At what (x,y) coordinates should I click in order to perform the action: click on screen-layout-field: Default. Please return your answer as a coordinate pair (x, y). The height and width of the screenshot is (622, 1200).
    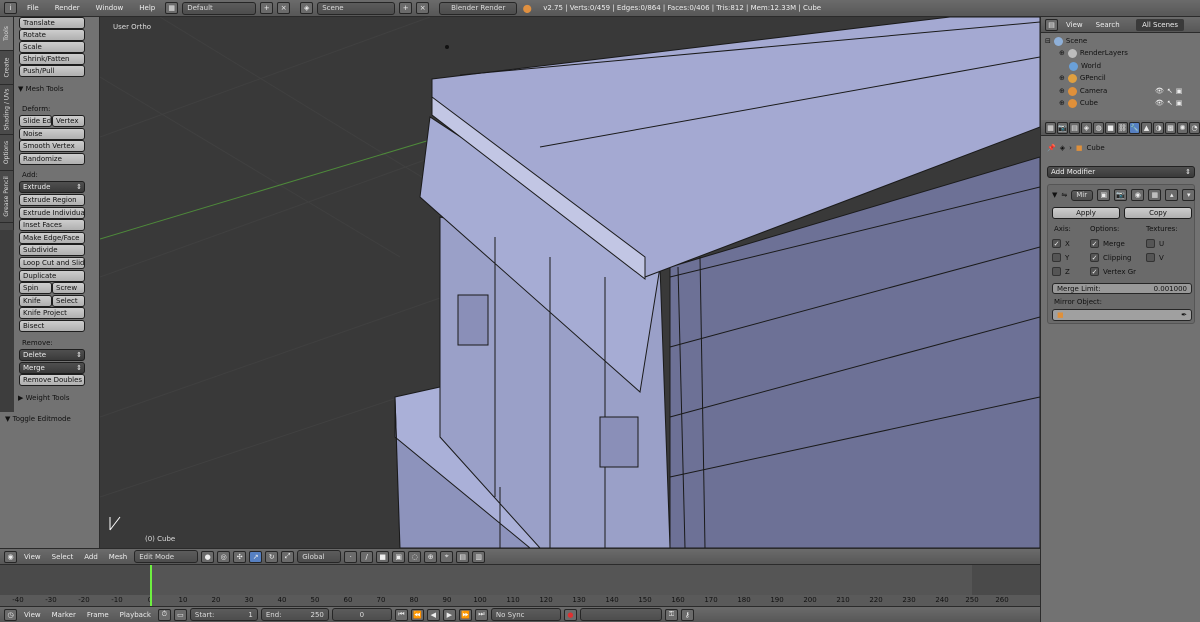
    Looking at the image, I should click on (219, 8).